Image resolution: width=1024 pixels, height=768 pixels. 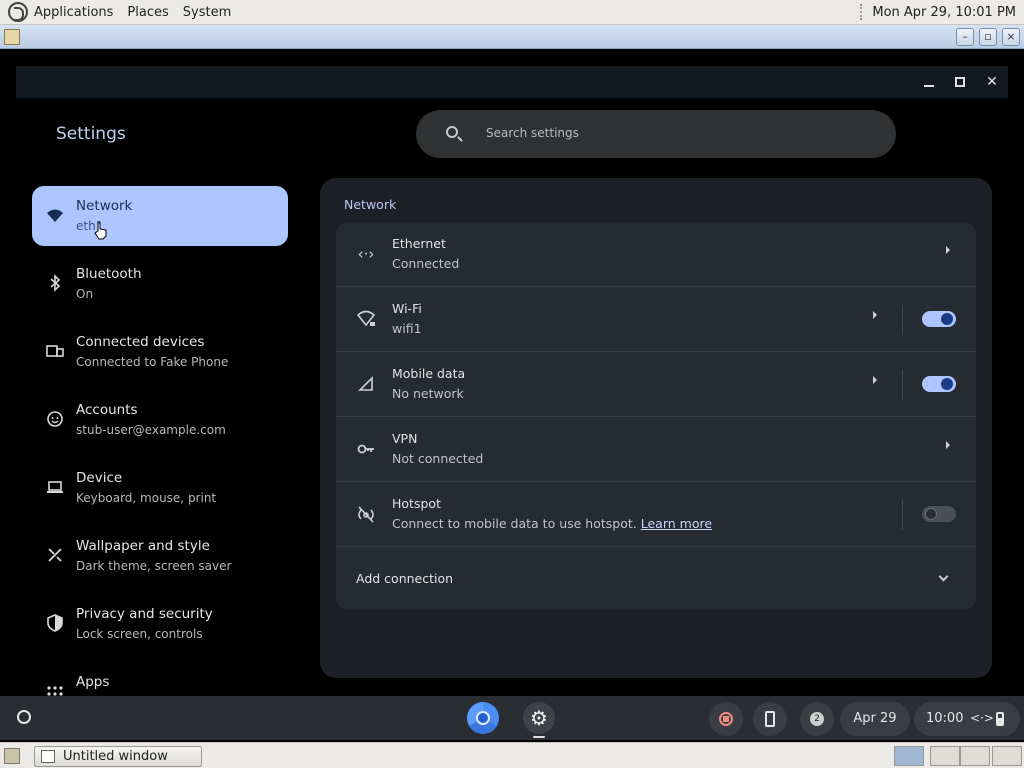 I want to click on status-tray: 10:00 <·>, so click(x=967, y=719).